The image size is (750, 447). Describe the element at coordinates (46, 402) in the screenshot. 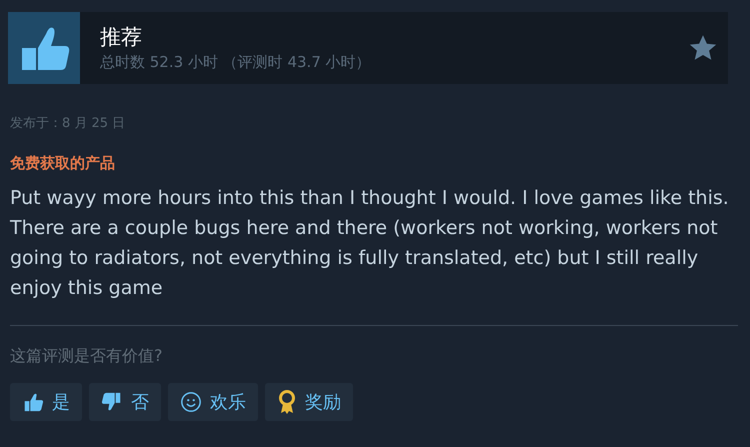

I see `yes-button: 是` at that location.